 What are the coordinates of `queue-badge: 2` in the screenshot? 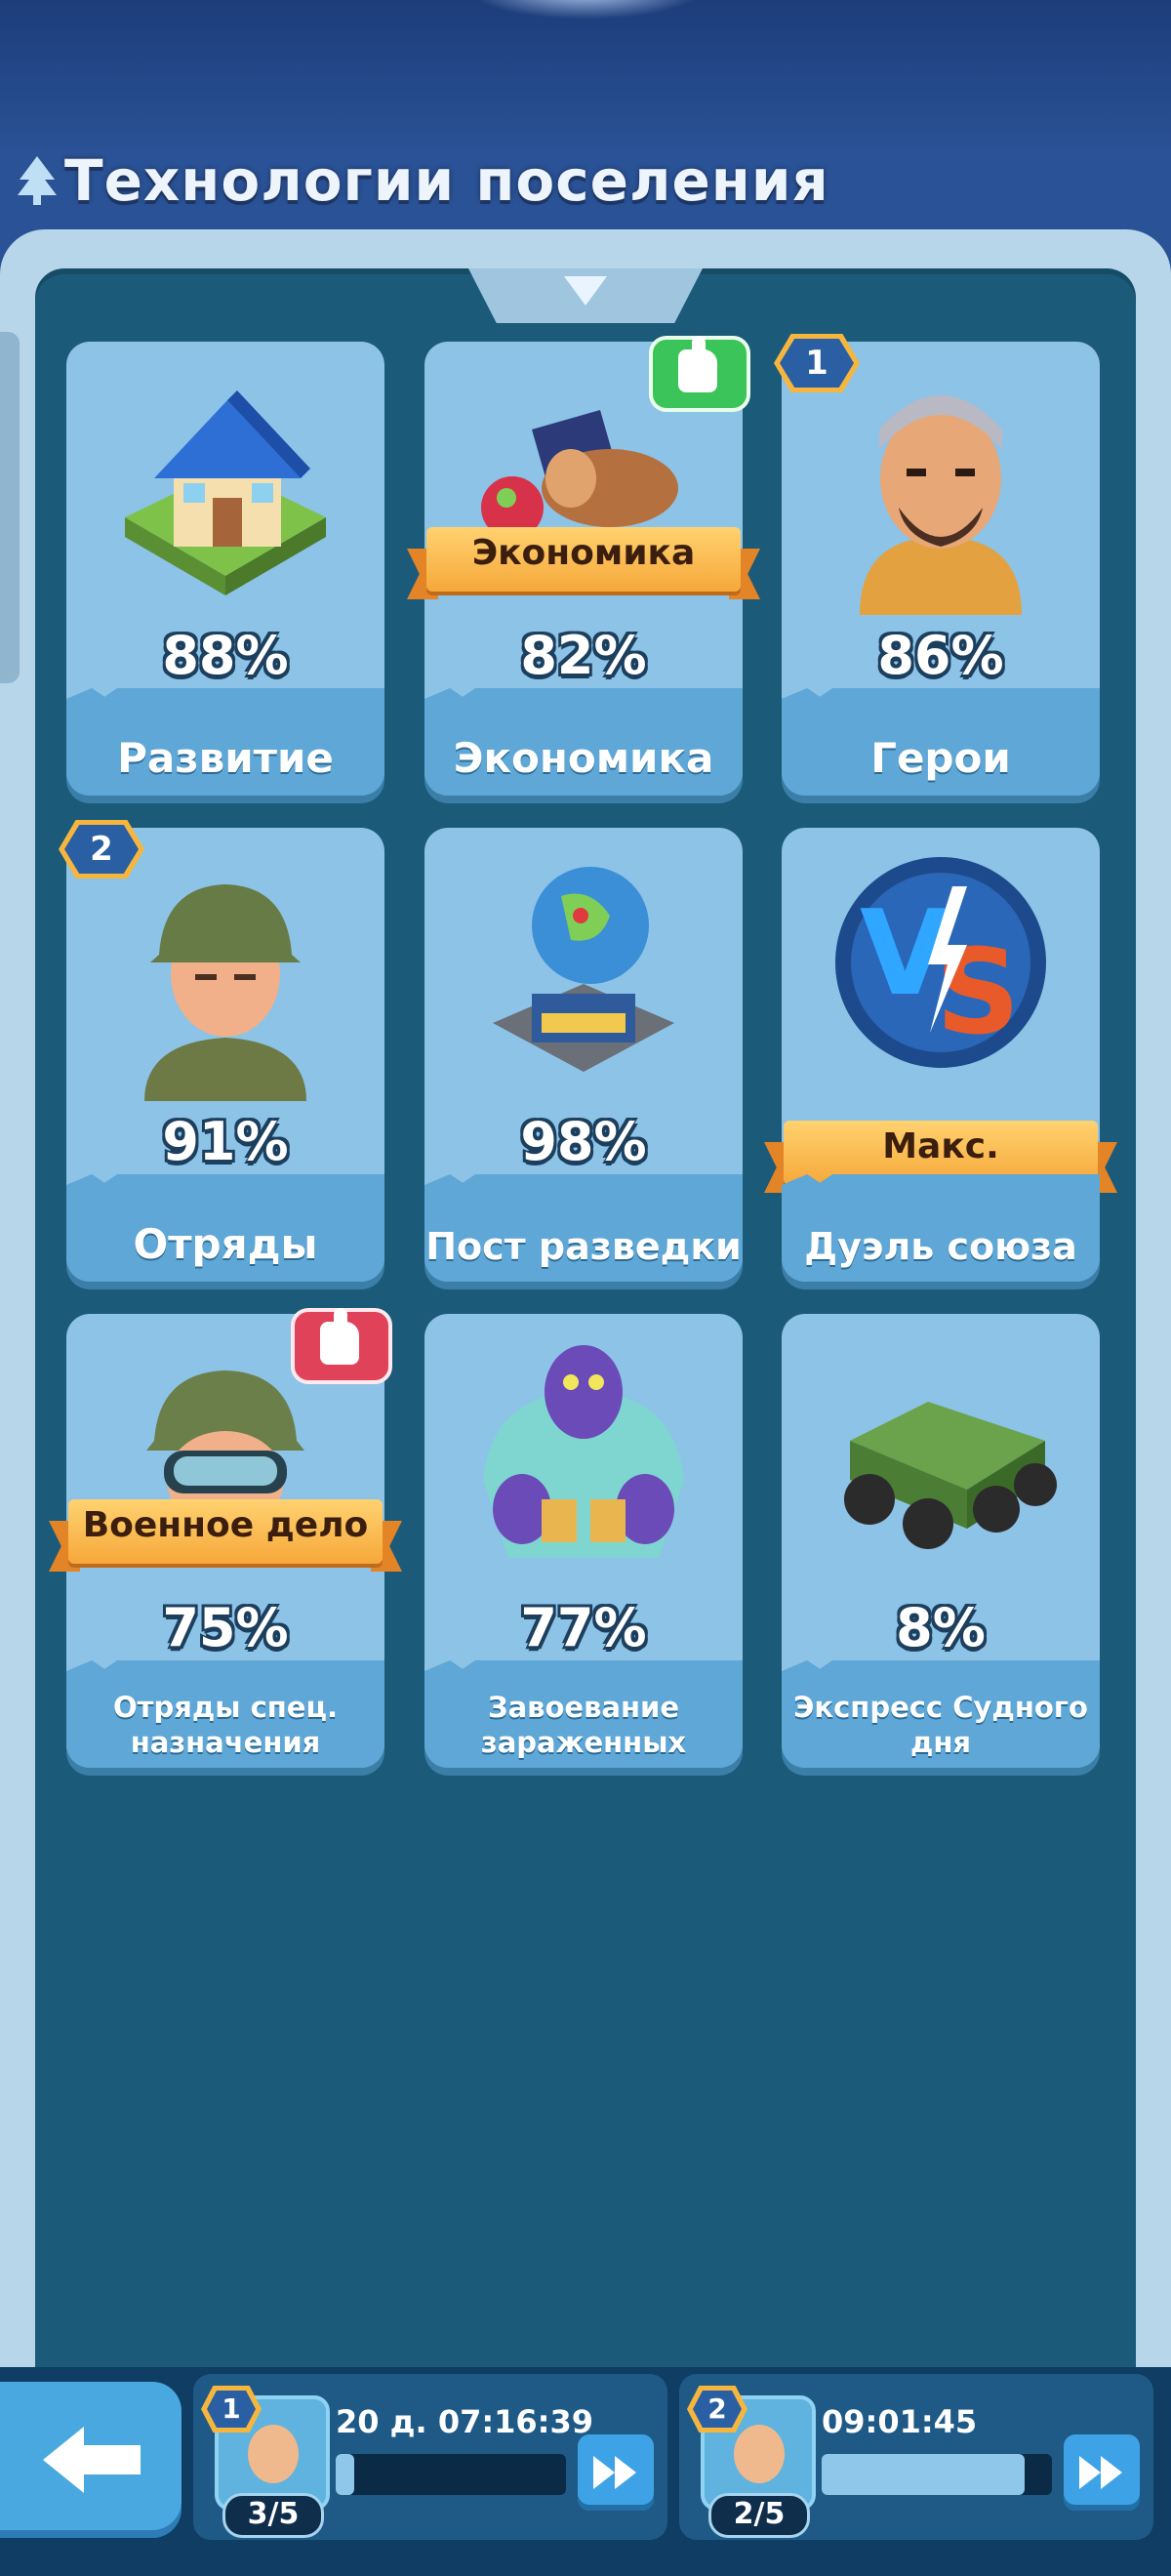 It's located at (101, 849).